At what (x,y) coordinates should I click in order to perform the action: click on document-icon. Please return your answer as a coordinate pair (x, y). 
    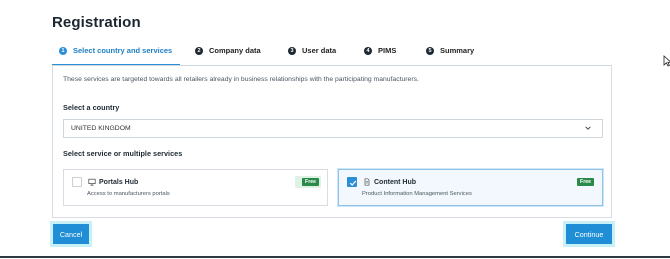
    Looking at the image, I should click on (367, 182).